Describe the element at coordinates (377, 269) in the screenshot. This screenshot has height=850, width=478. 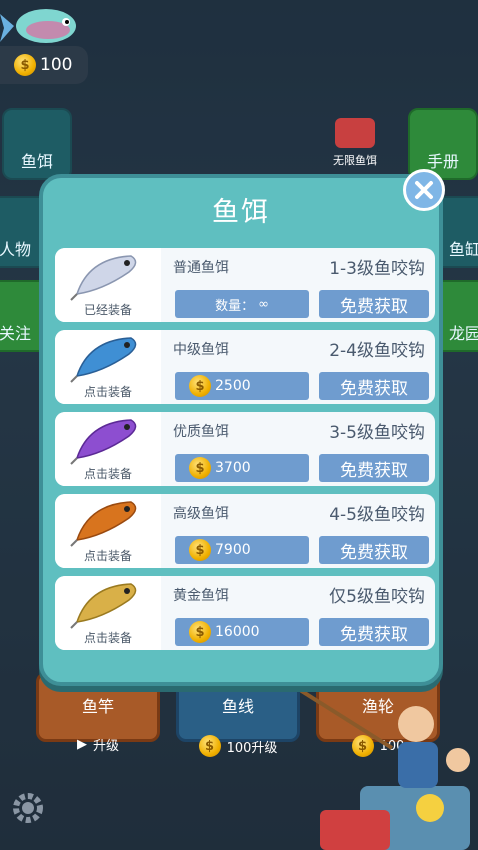
I see `bait-level: 1-3级鱼咬钩` at that location.